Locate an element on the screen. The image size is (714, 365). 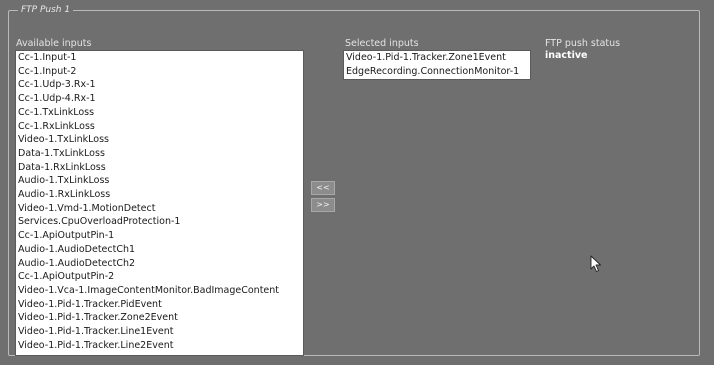
move-right-button: >> is located at coordinates (323, 205).